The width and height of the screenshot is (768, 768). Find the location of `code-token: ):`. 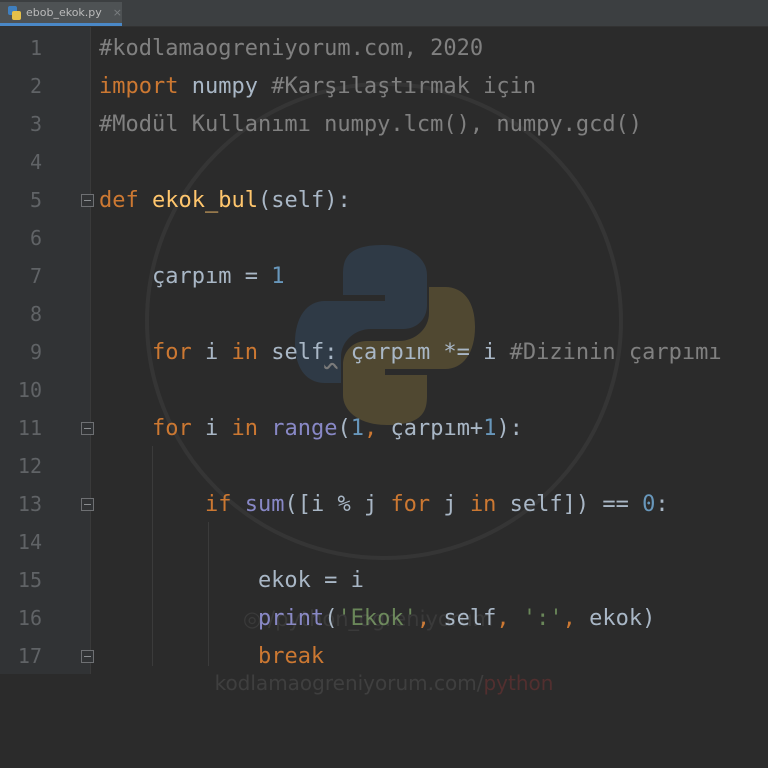

code-token: ): is located at coordinates (509, 428).